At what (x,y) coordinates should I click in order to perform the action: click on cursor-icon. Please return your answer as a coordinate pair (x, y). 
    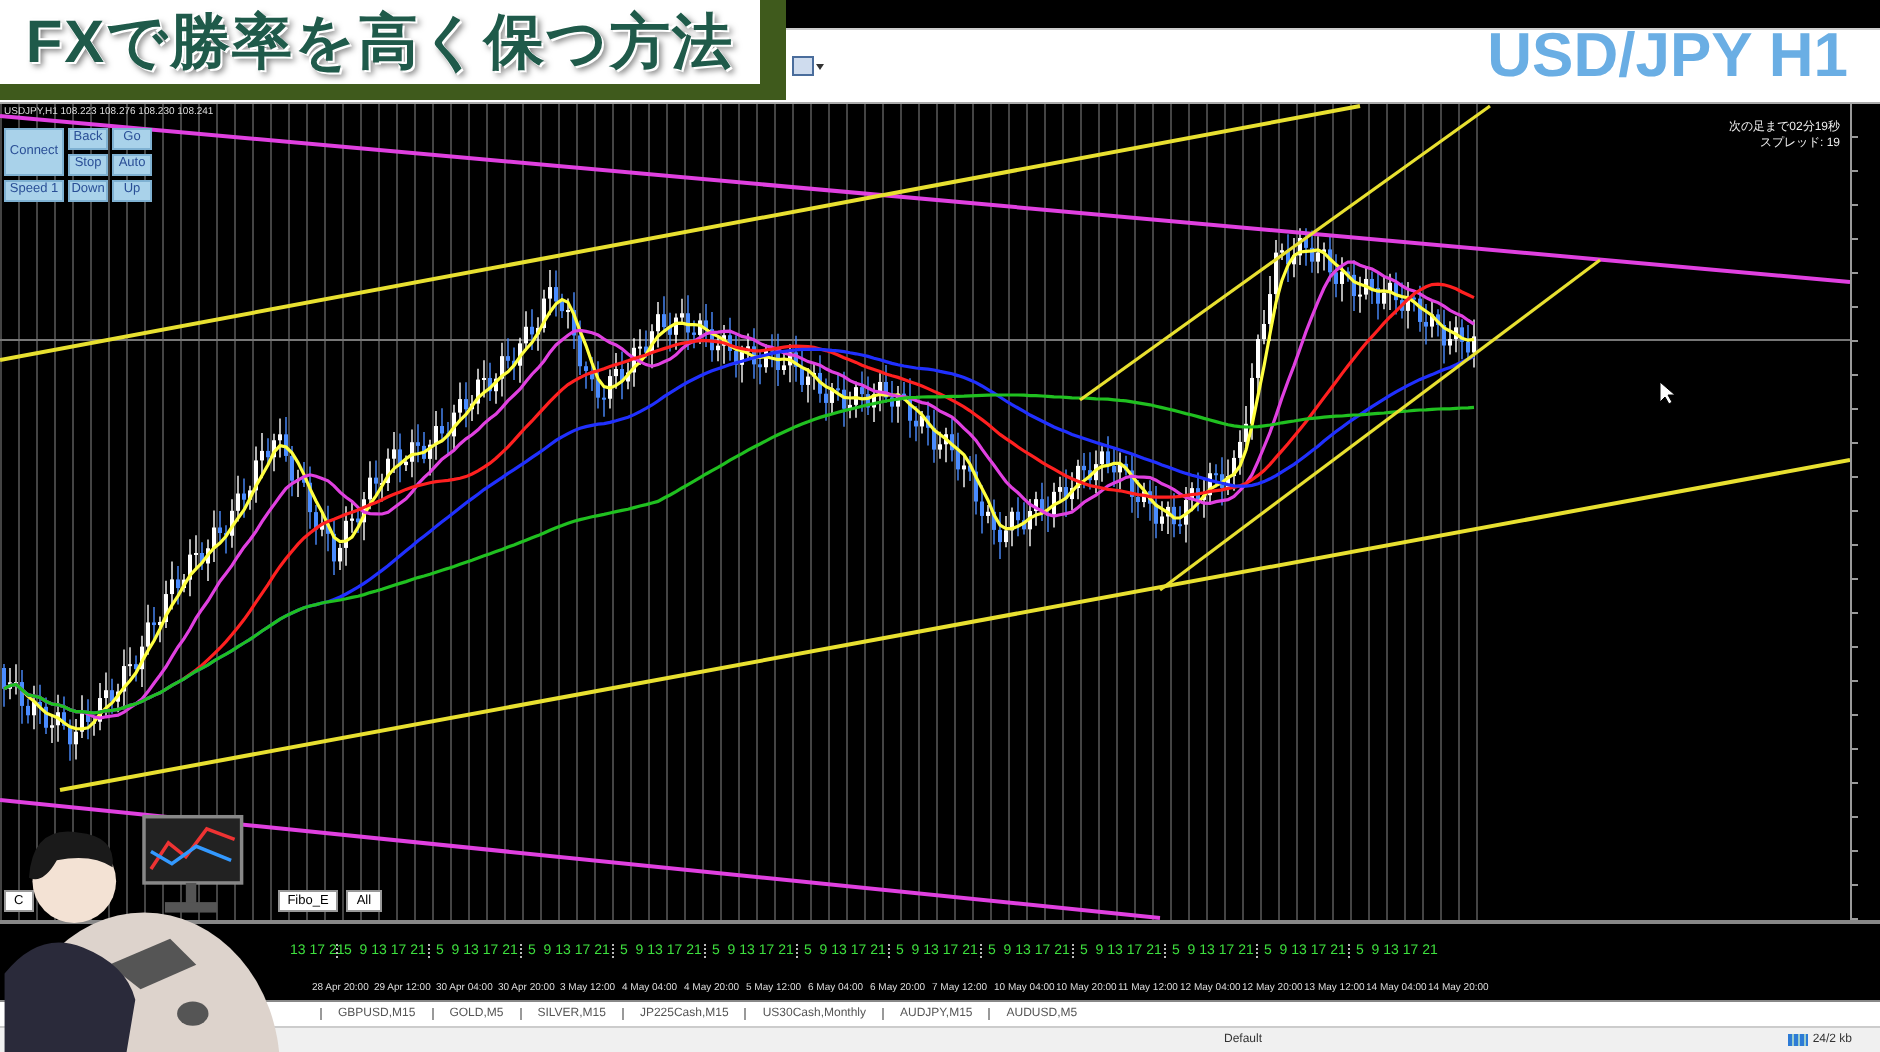
    Looking at the image, I should click on (1667, 393).